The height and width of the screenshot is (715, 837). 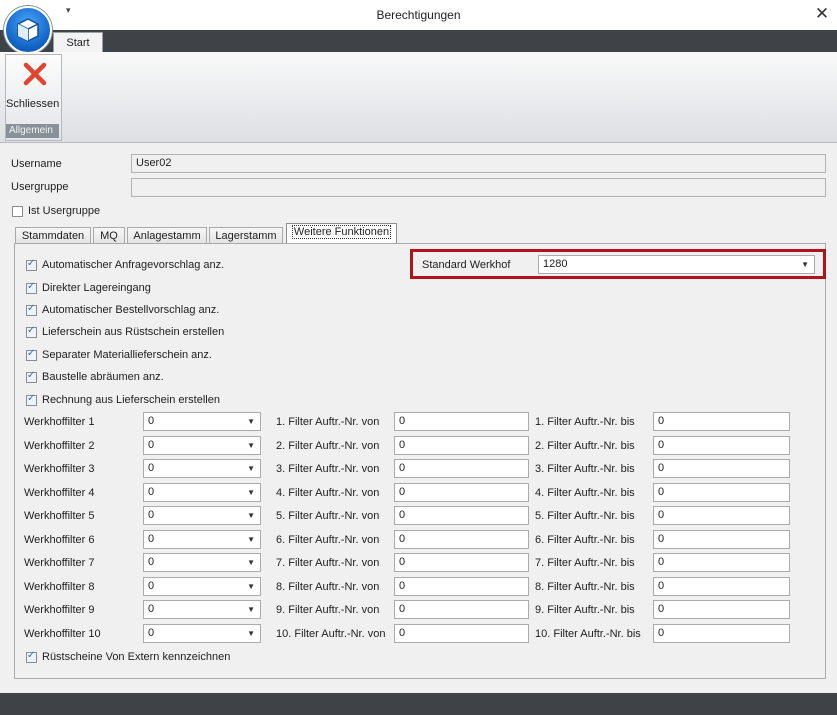 What do you see at coordinates (328, 446) in the screenshot?
I see `filter-from-label: 2. Filter Auftr.-Nr. von` at bounding box center [328, 446].